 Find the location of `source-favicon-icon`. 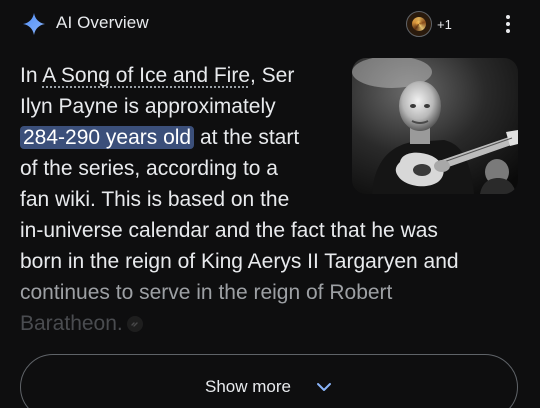

source-favicon-icon is located at coordinates (419, 24).